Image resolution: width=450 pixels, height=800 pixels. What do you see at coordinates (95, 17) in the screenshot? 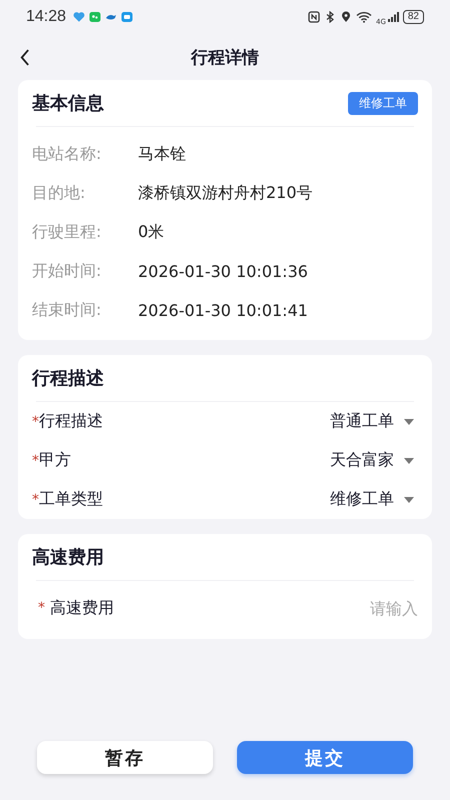
I see `chat-icon` at bounding box center [95, 17].